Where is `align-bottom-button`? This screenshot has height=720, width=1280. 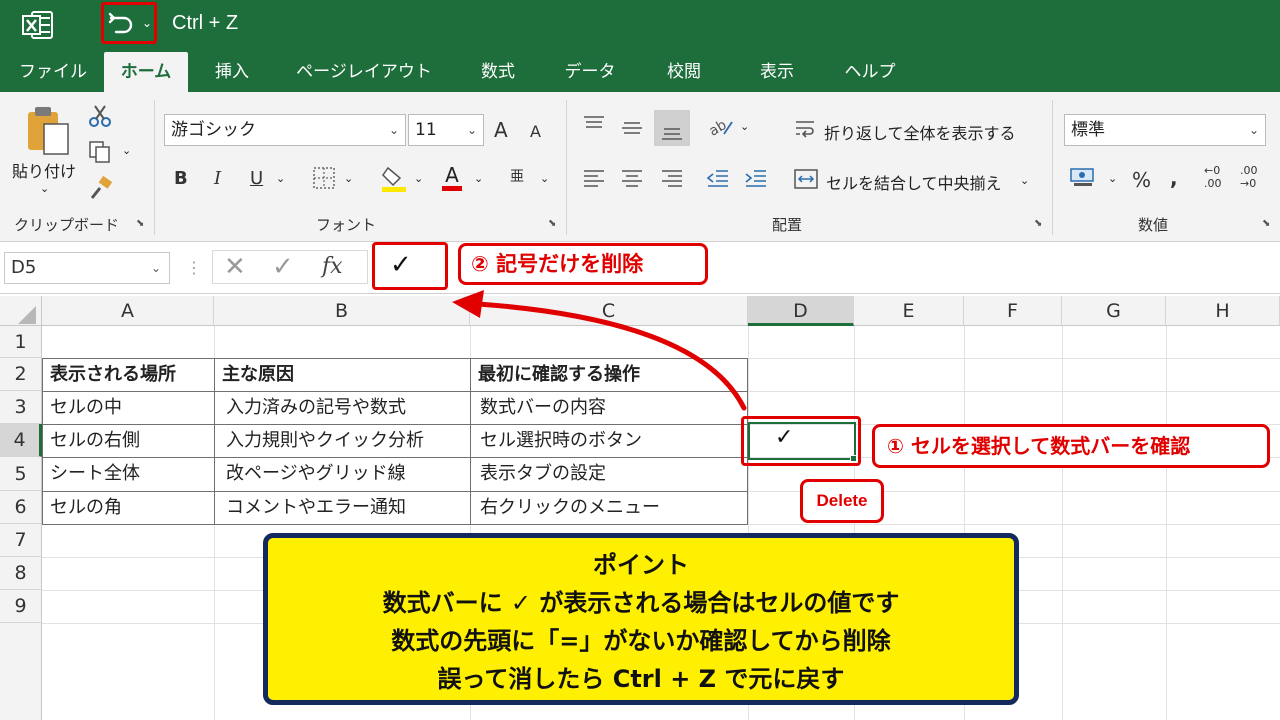
align-bottom-button is located at coordinates (672, 128).